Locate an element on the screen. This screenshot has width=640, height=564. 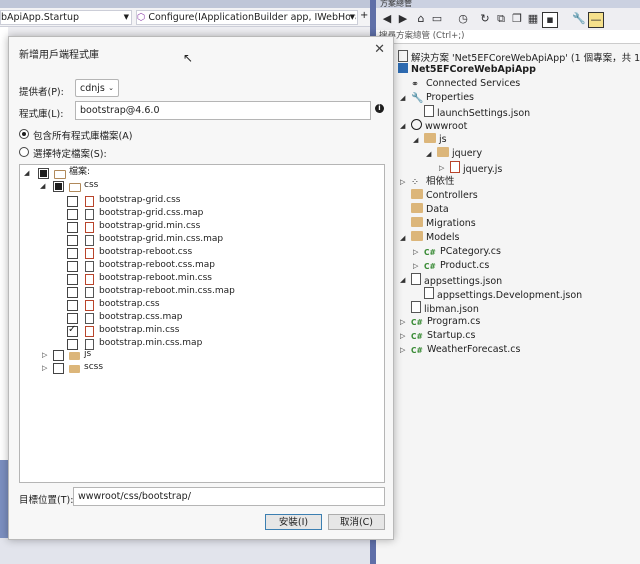
include-all-files-radio is located at coordinates (24, 134).